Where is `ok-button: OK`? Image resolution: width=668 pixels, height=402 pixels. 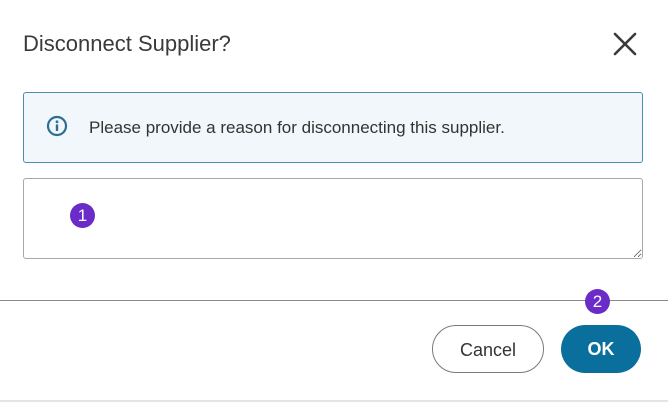
ok-button: OK is located at coordinates (601, 349).